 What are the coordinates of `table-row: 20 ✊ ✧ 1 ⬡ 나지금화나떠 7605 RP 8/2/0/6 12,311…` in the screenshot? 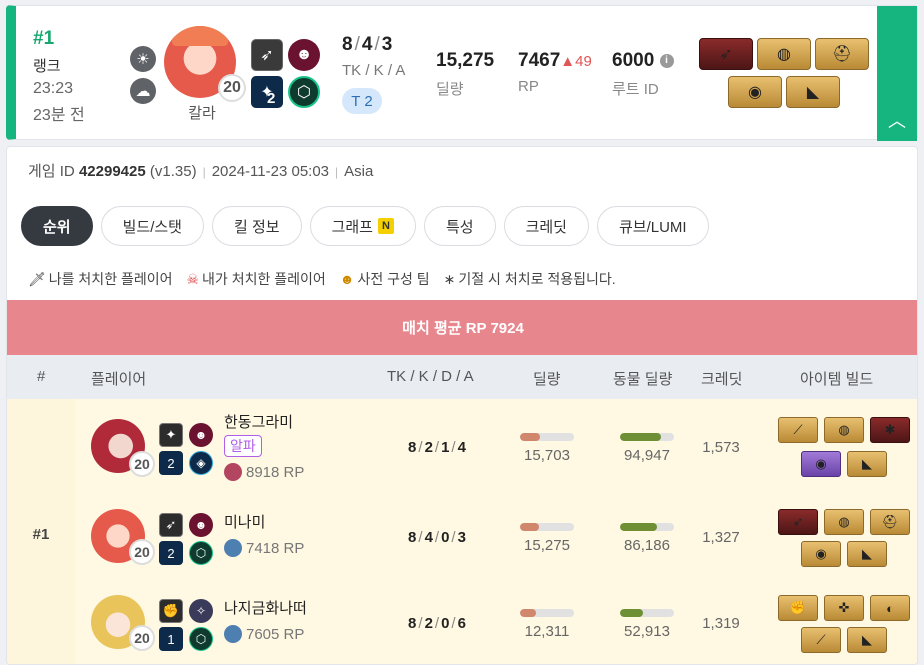 It's located at (496, 622).